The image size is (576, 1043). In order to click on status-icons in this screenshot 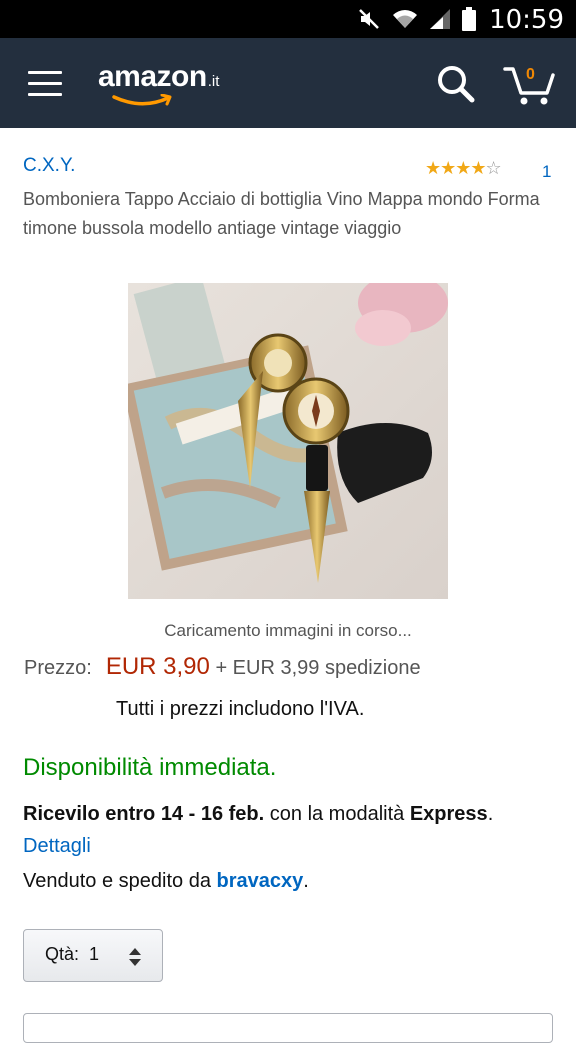, I will do `click(417, 19)`.